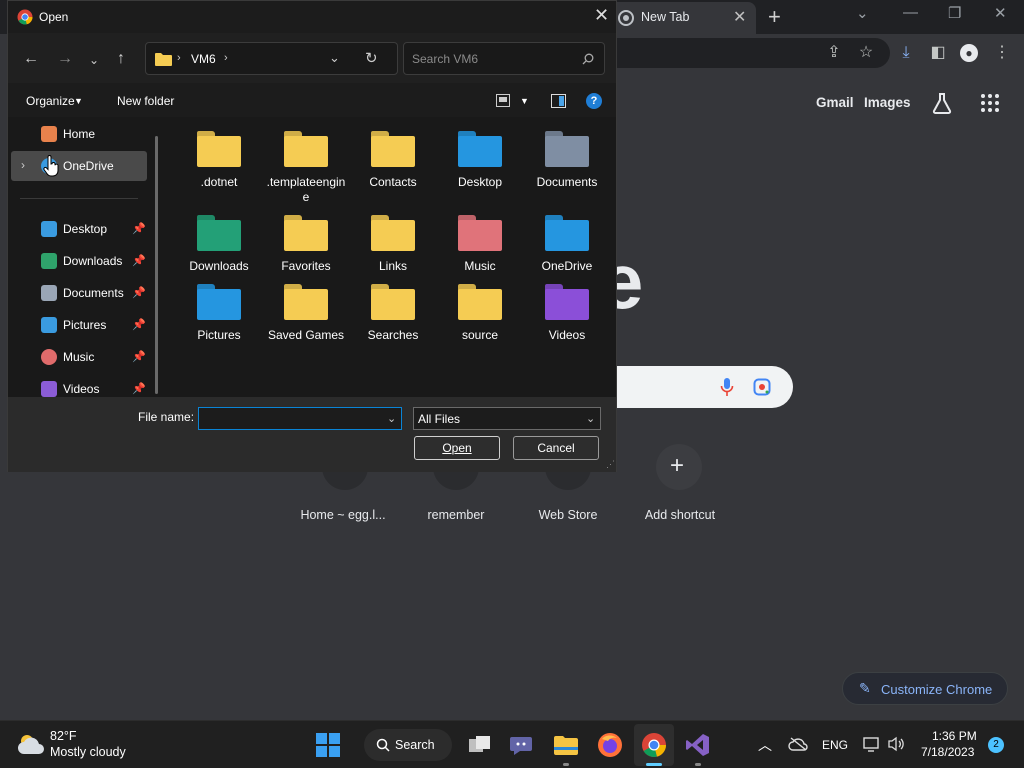 Image resolution: width=1024 pixels, height=768 pixels. I want to click on view-dropdown-icon: ▼, so click(524, 101).